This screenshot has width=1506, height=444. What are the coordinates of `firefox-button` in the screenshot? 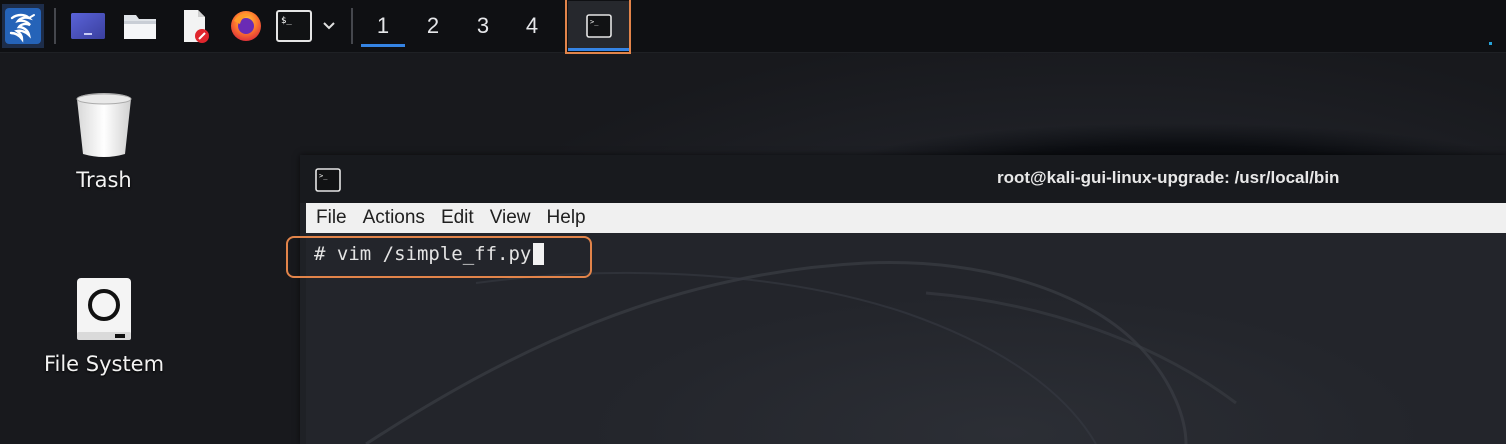 It's located at (246, 26).